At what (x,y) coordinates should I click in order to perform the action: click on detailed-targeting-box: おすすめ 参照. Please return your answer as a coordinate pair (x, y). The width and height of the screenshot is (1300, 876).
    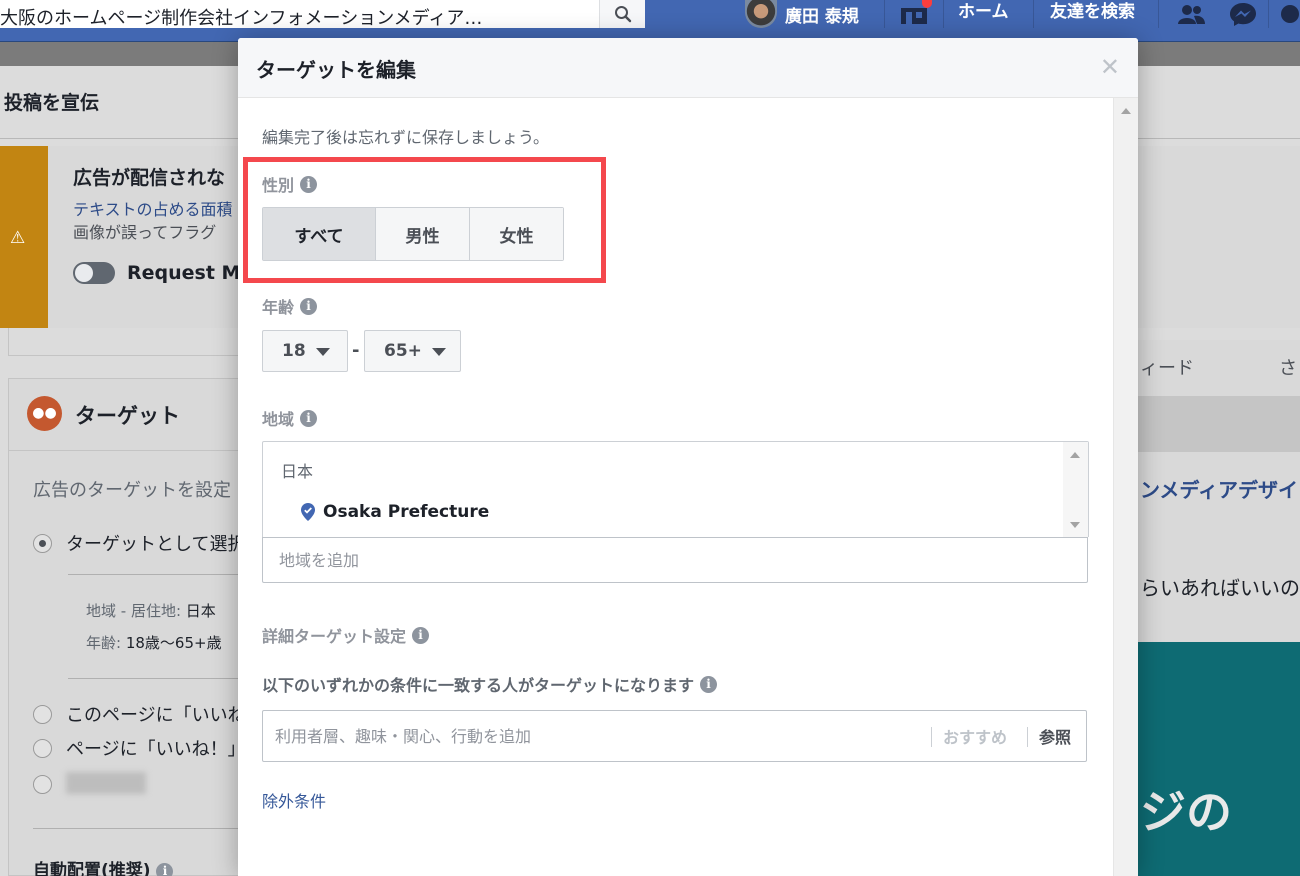
    Looking at the image, I should click on (674, 736).